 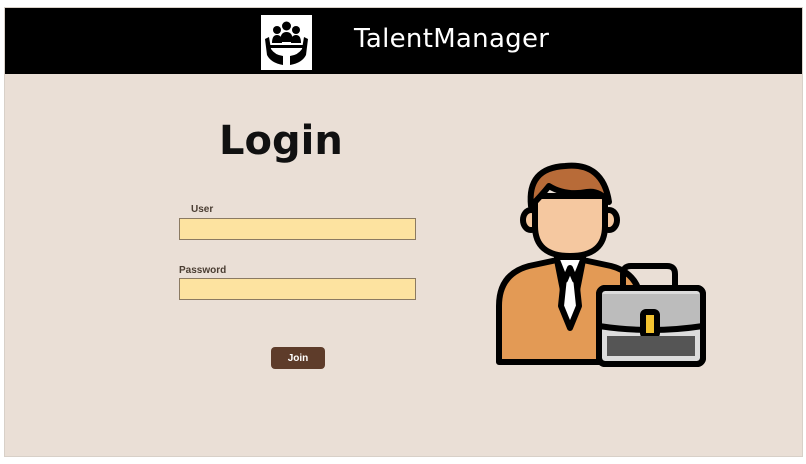 What do you see at coordinates (203, 270) in the screenshot?
I see `password-field-label: Password` at bounding box center [203, 270].